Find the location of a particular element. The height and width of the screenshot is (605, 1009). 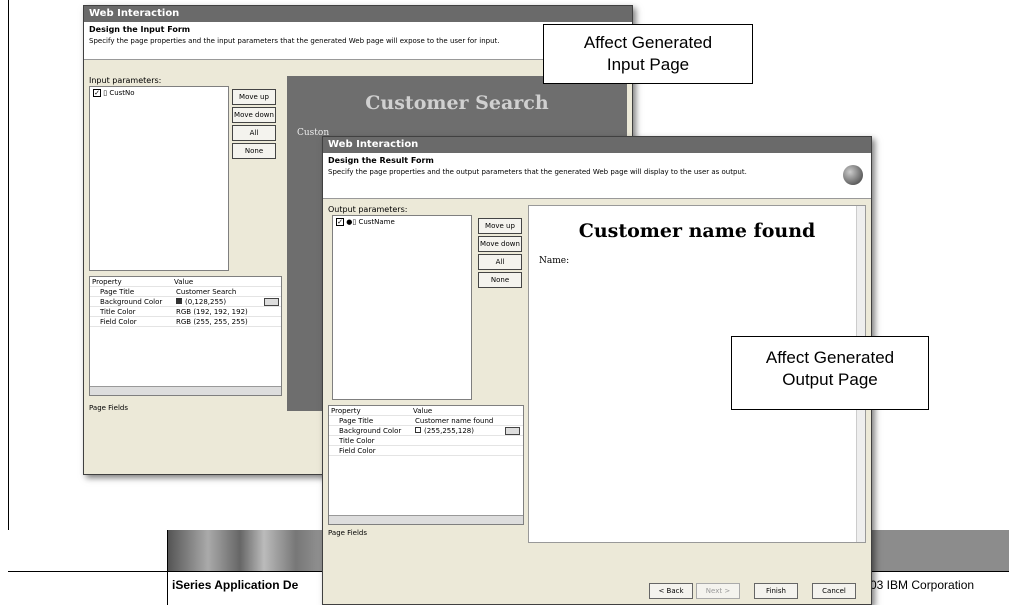

footer-left-box is located at coordinates (88, 567).